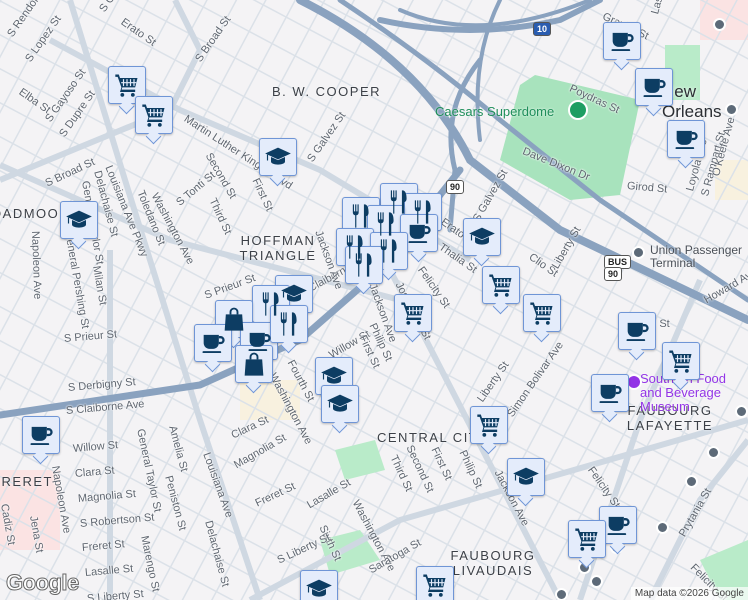 The width and height of the screenshot is (748, 600). I want to click on us-90-business-shield: 90, so click(613, 274).